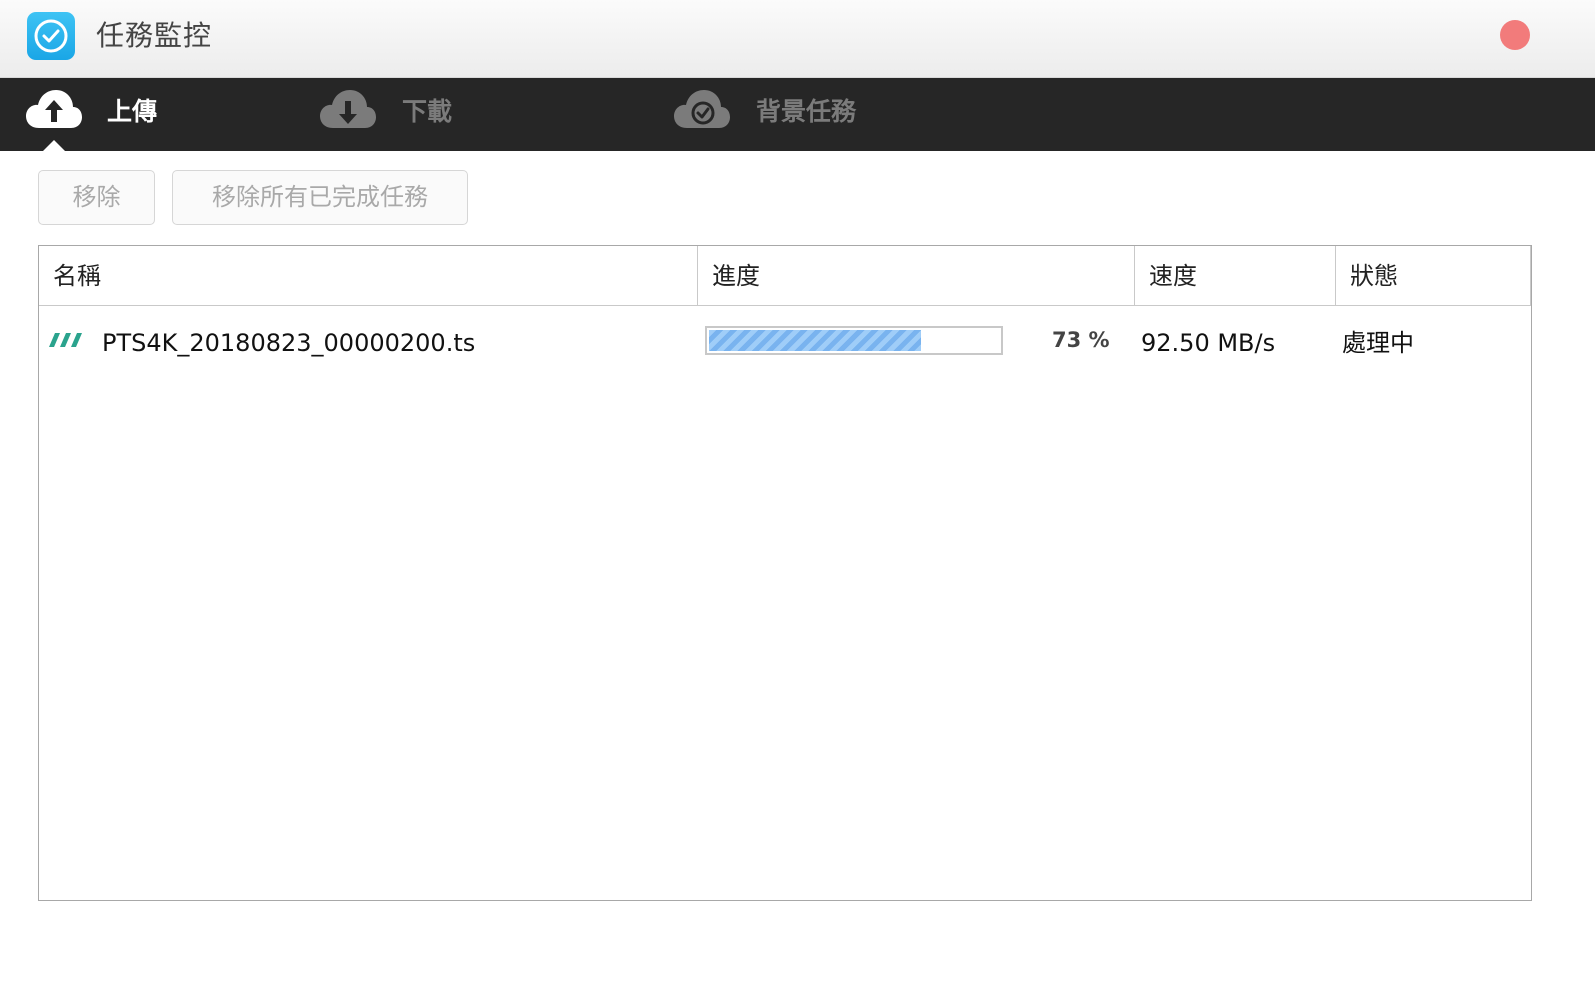  What do you see at coordinates (916, 275) in the screenshot?
I see `column-header-progress: 進度` at bounding box center [916, 275].